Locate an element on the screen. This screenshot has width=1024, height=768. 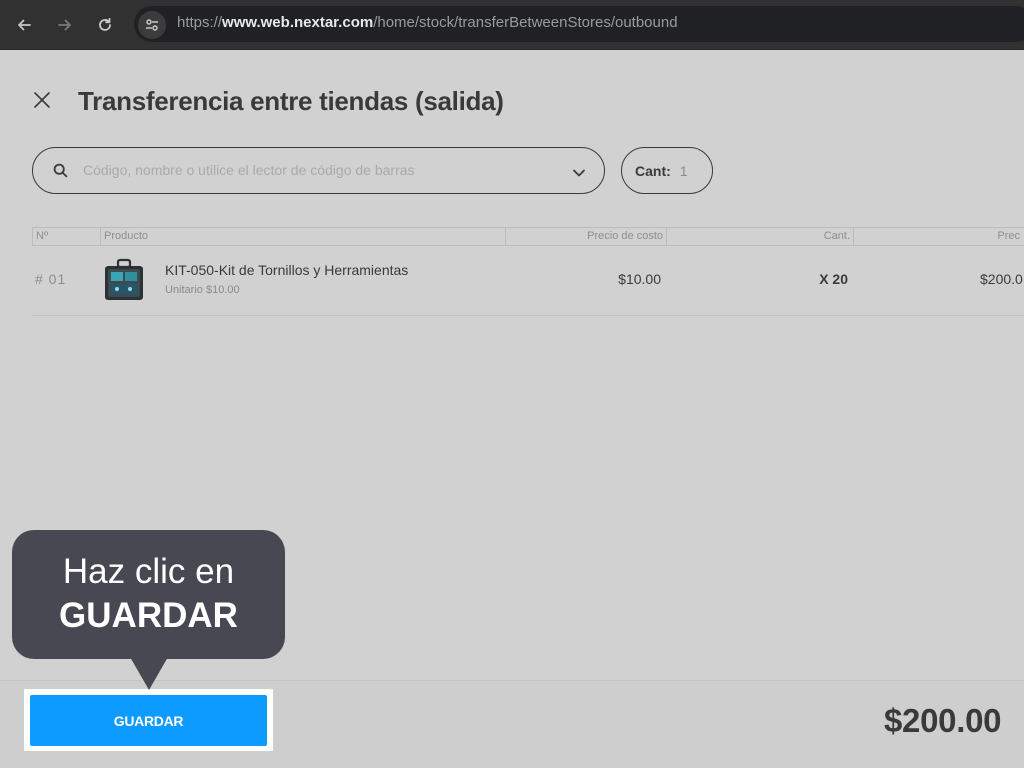
save-button: GUARDAR is located at coordinates (148, 720).